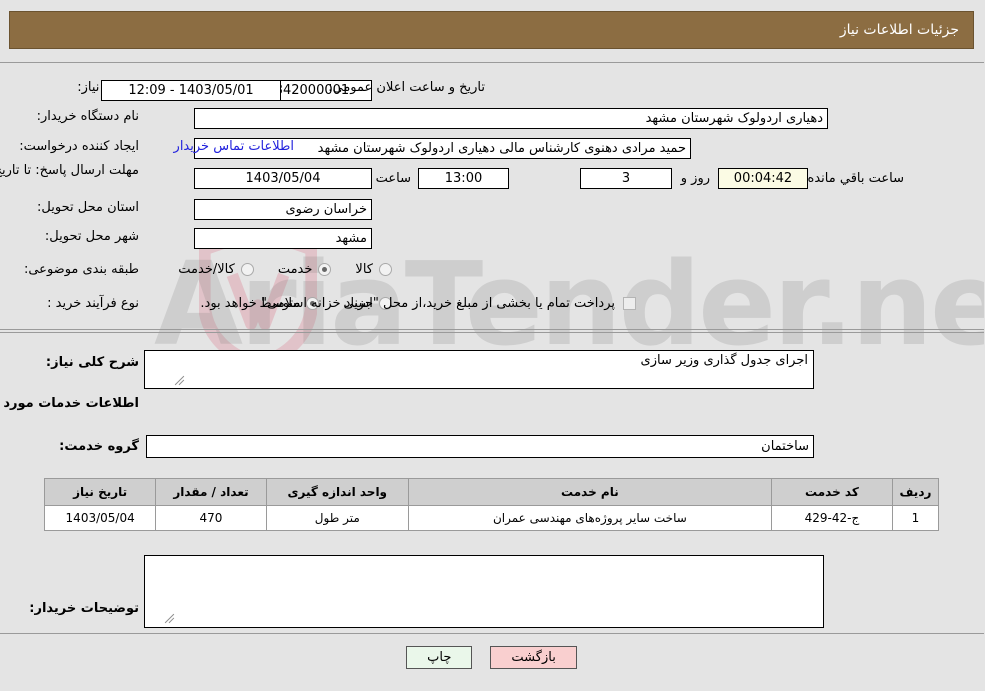  What do you see at coordinates (492, 30) in the screenshot?
I see `page-title-bar: جزئیات اطلاعات نیاز` at bounding box center [492, 30].